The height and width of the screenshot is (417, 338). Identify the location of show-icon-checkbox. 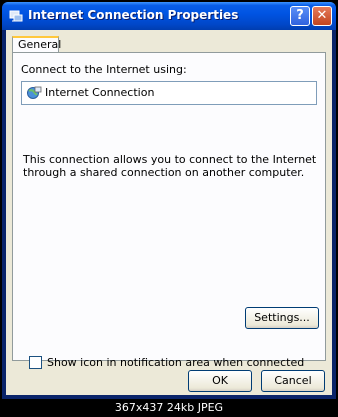
(35, 362).